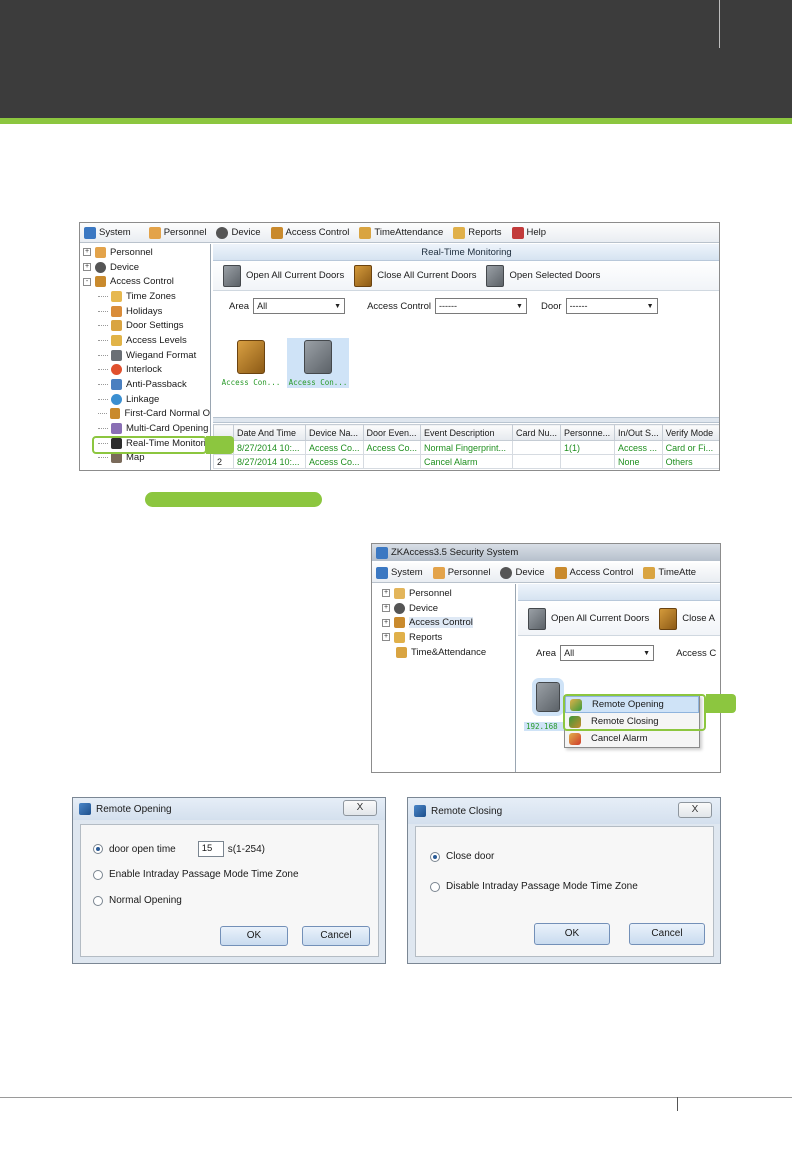 The height and width of the screenshot is (1152, 792). What do you see at coordinates (396, 59) in the screenshot?
I see `page-header-band` at bounding box center [396, 59].